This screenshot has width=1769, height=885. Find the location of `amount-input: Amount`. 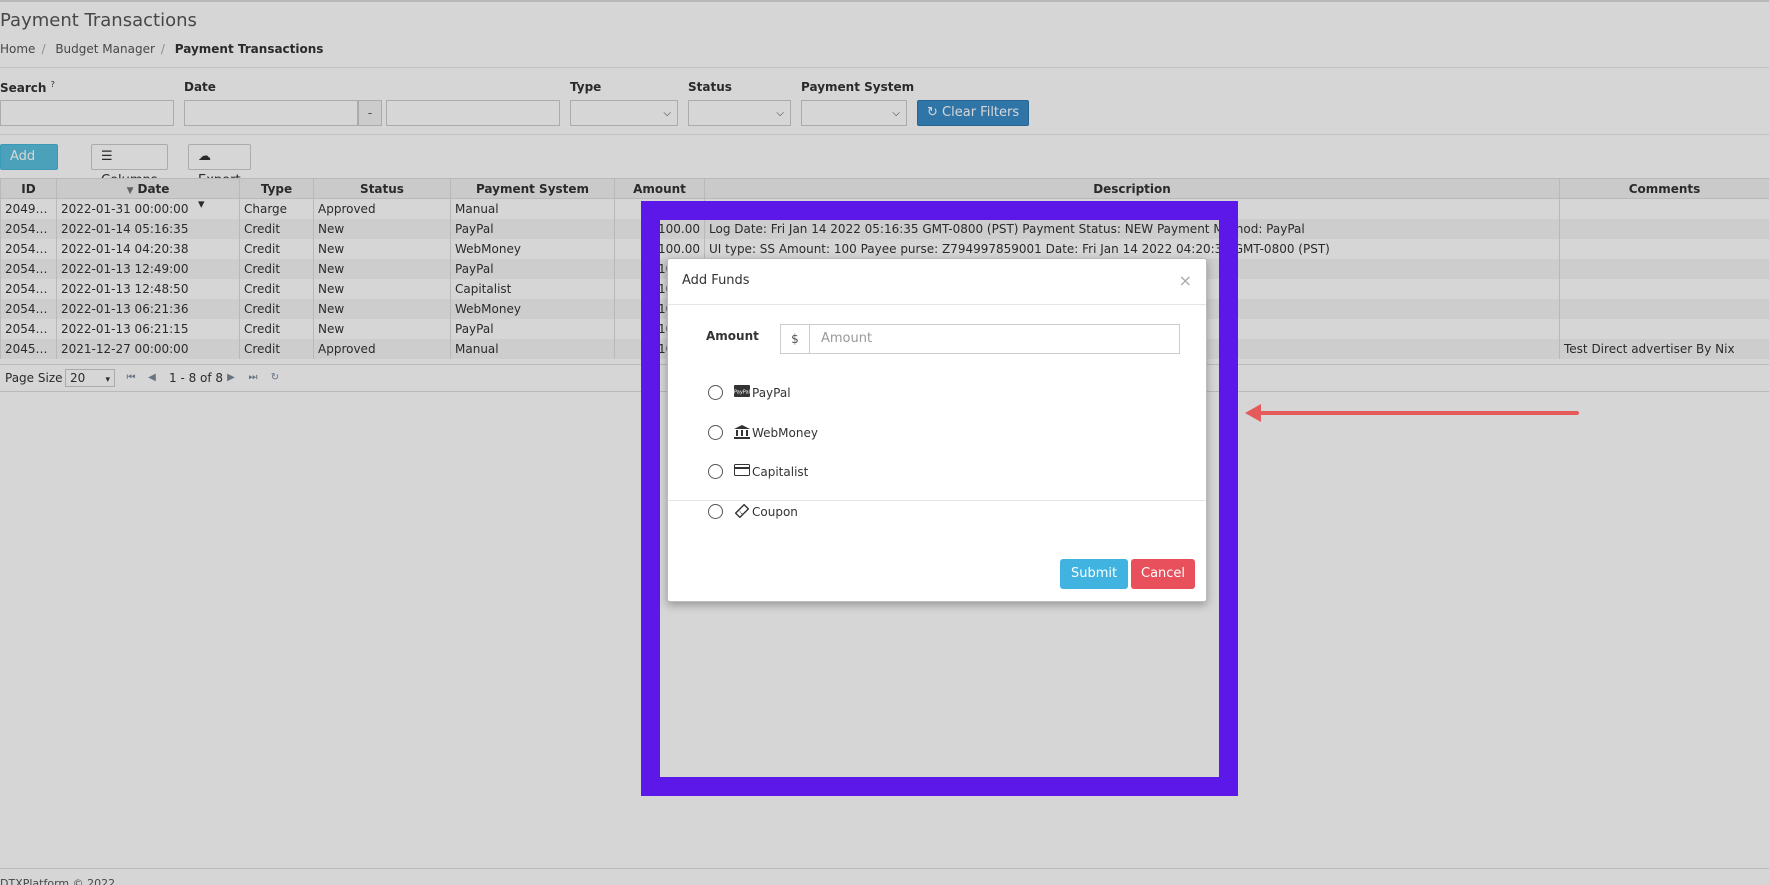

amount-input: Amount is located at coordinates (995, 339).